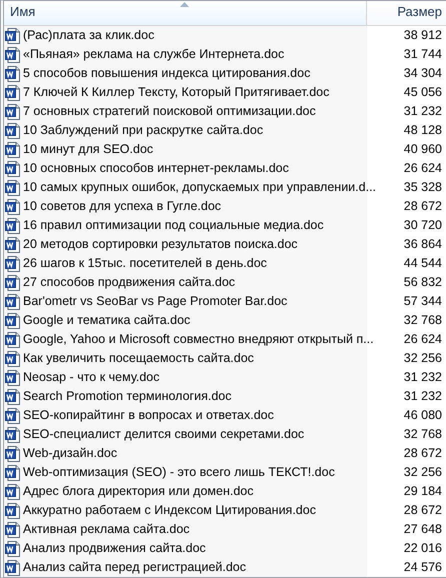  What do you see at coordinates (423, 415) in the screenshot?
I see `file-size: 46 080` at bounding box center [423, 415].